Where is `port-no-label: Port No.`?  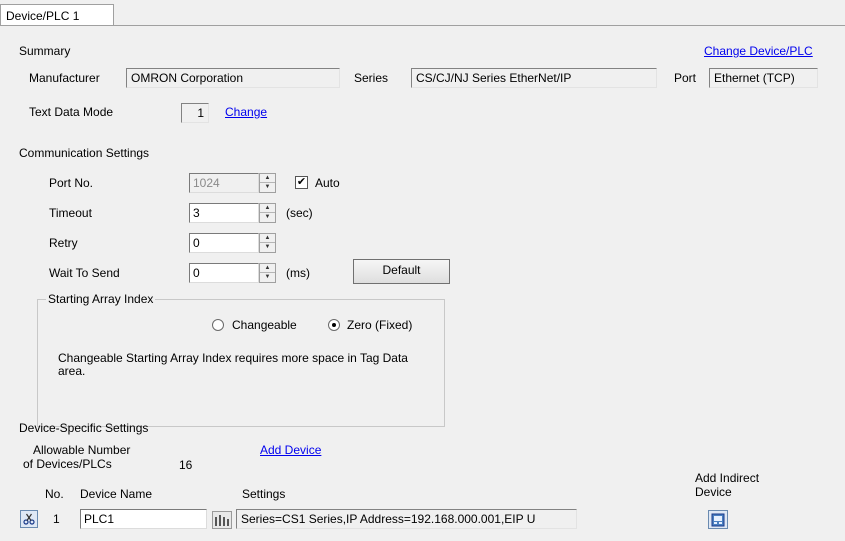 port-no-label: Port No. is located at coordinates (71, 183).